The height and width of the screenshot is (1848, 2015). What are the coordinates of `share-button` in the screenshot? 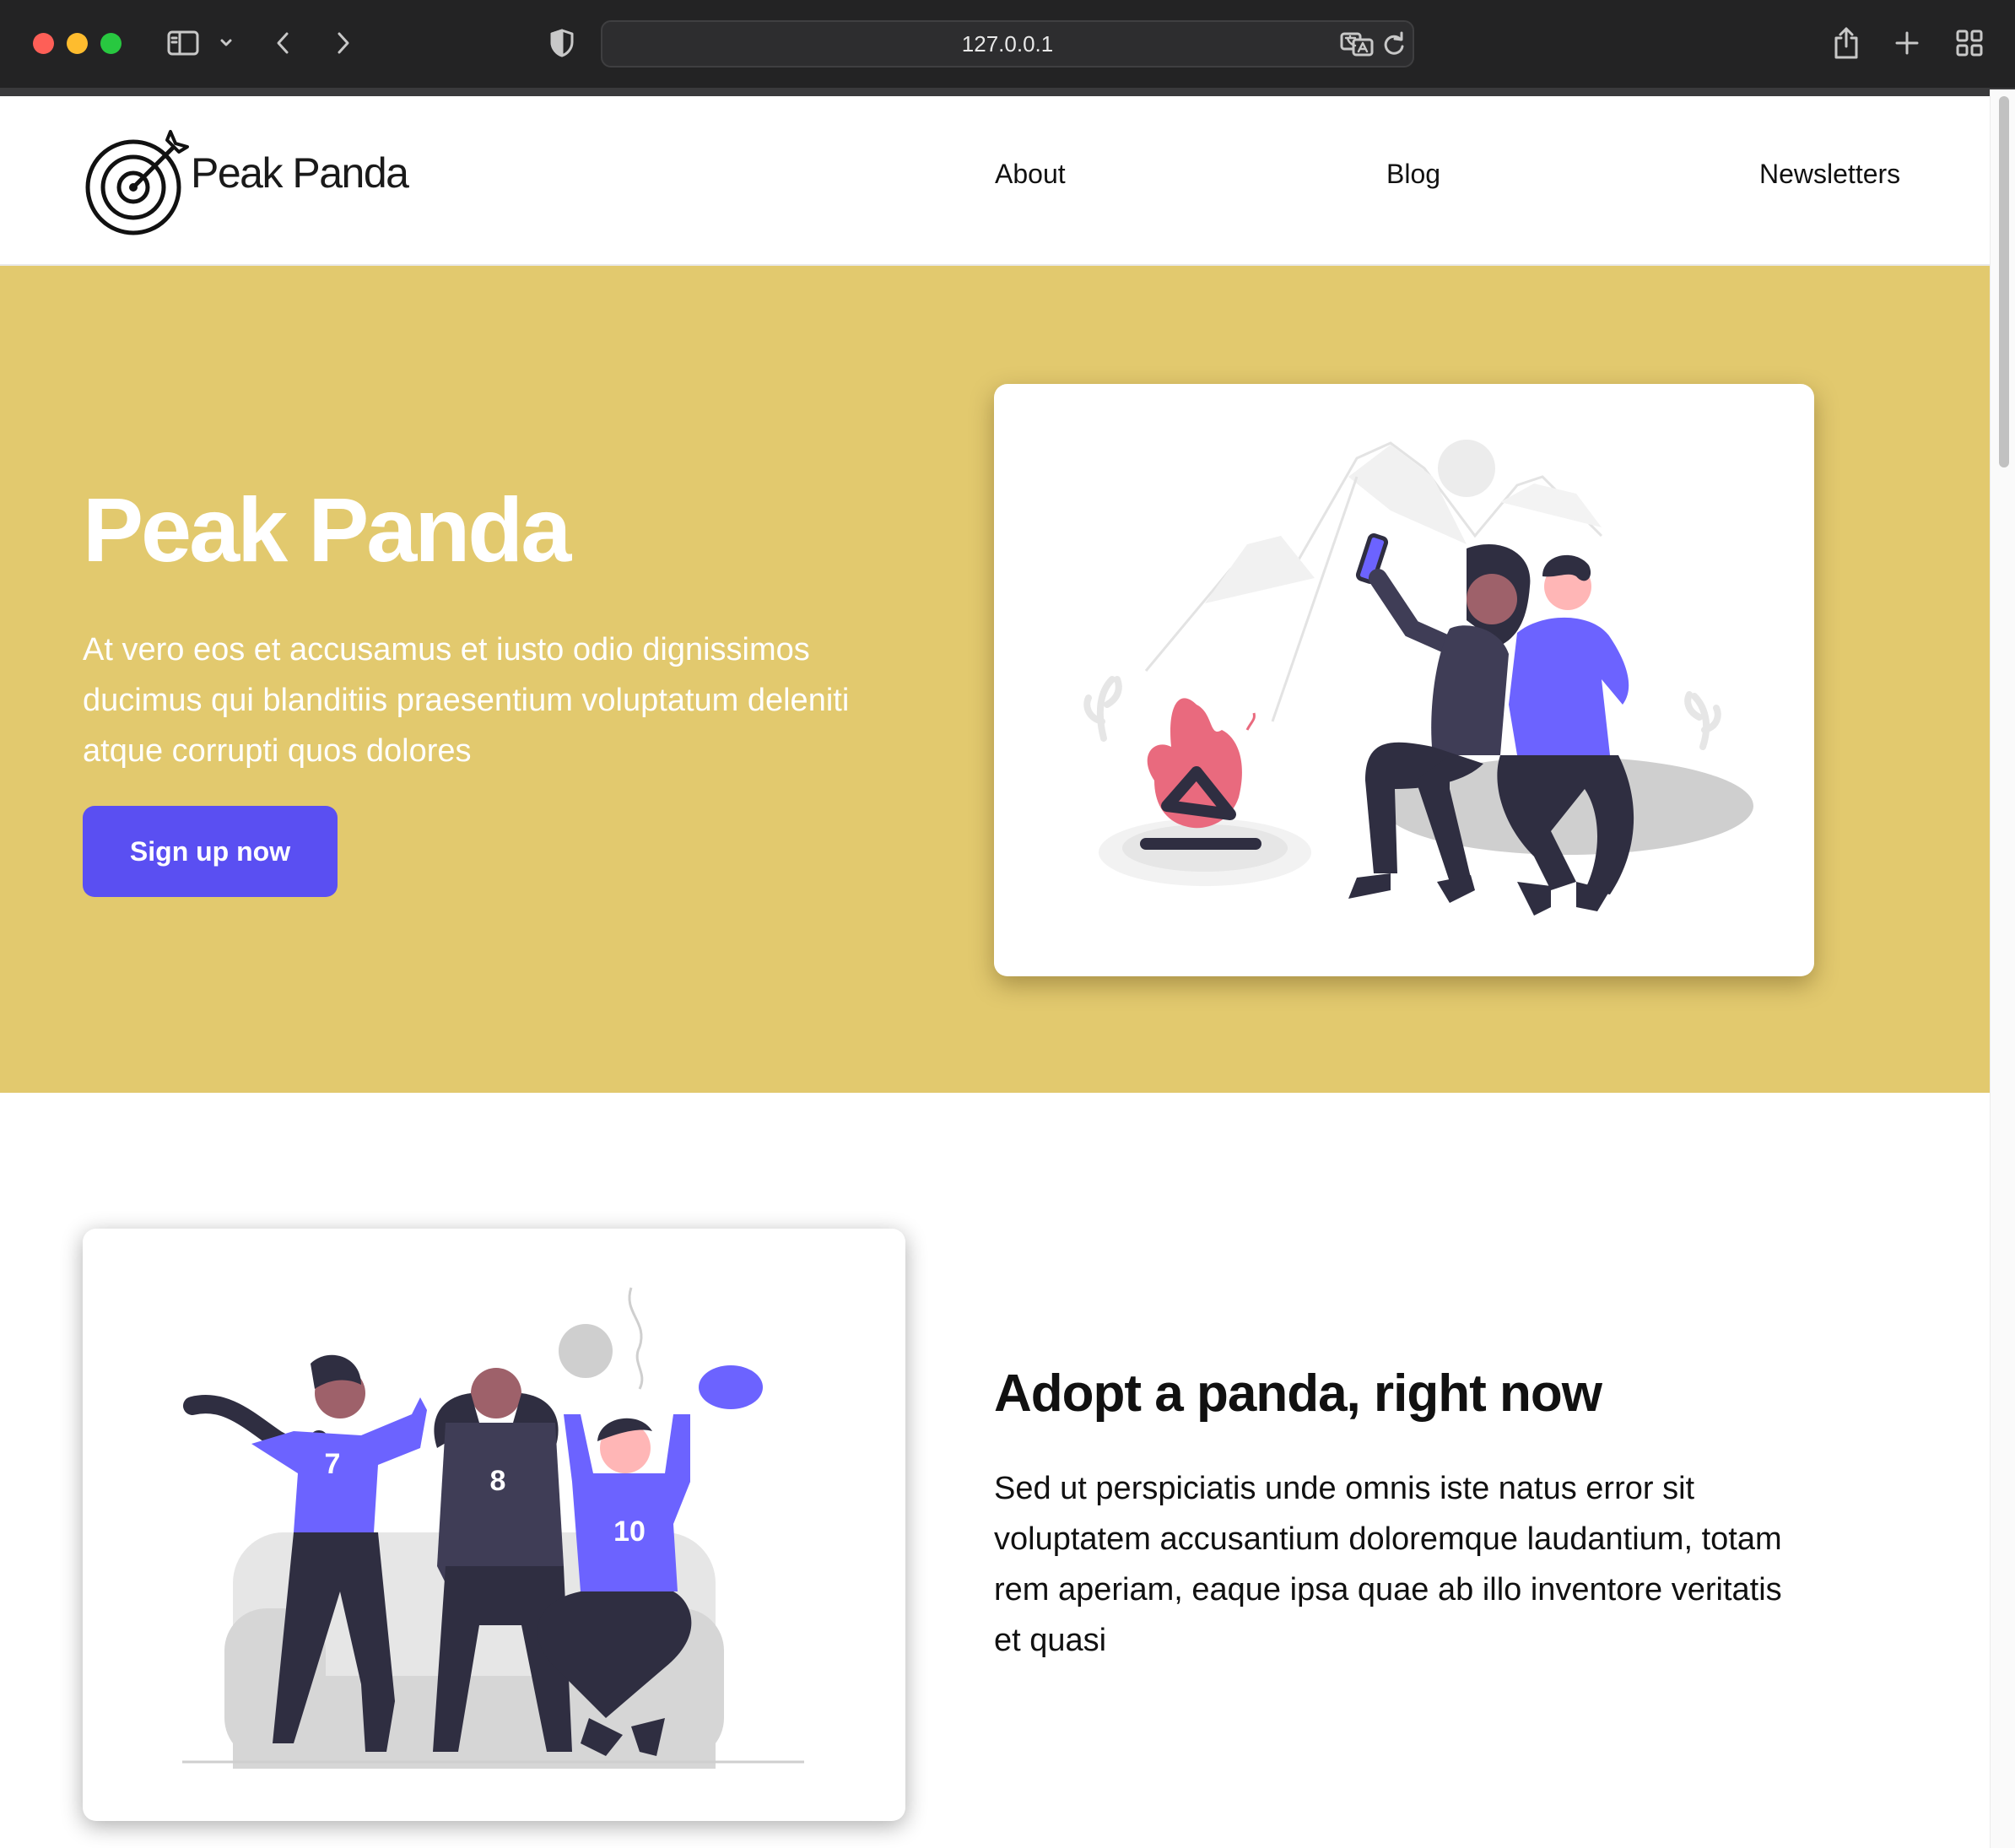 It's located at (1846, 43).